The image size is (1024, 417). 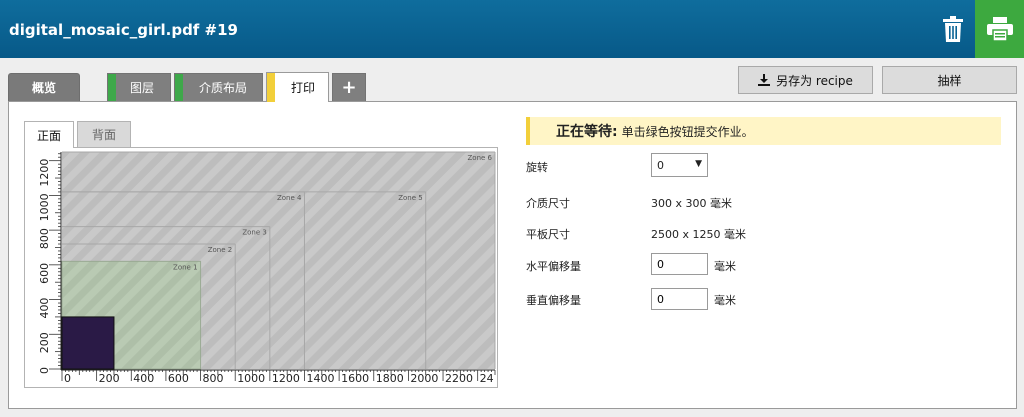 I want to click on save-as-recipe-button: 另存为 recipe, so click(x=805, y=80).